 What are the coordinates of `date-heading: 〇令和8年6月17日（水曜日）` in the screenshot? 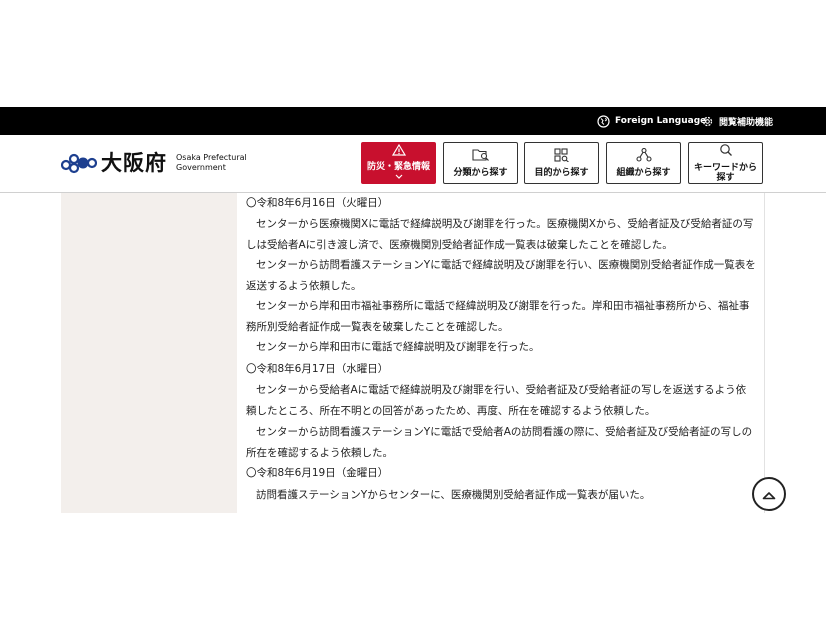 It's located at (317, 369).